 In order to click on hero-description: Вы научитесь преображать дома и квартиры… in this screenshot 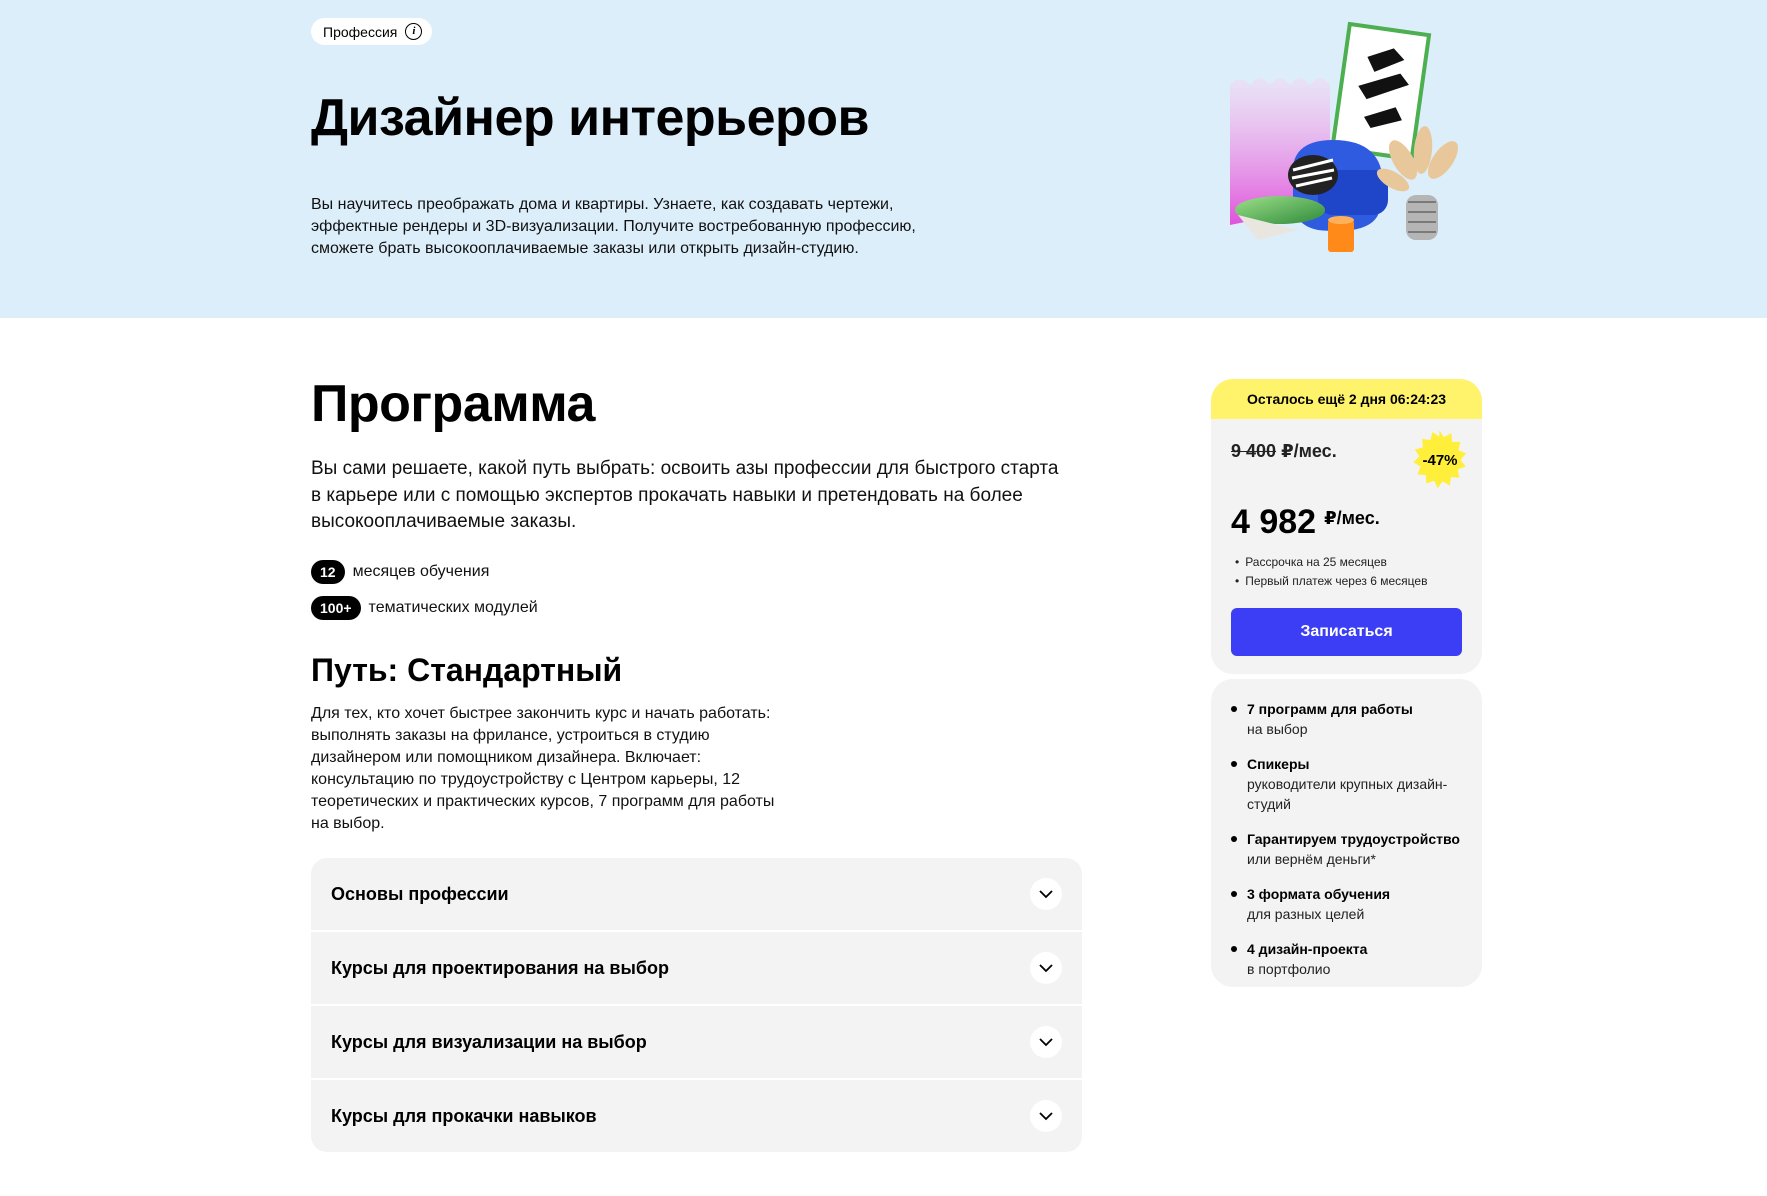, I will do `click(613, 226)`.